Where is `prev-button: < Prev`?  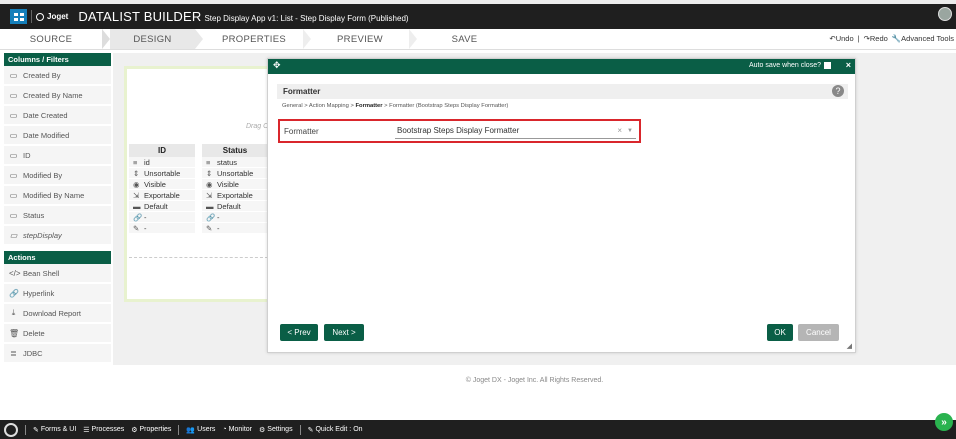
prev-button: < Prev is located at coordinates (299, 332).